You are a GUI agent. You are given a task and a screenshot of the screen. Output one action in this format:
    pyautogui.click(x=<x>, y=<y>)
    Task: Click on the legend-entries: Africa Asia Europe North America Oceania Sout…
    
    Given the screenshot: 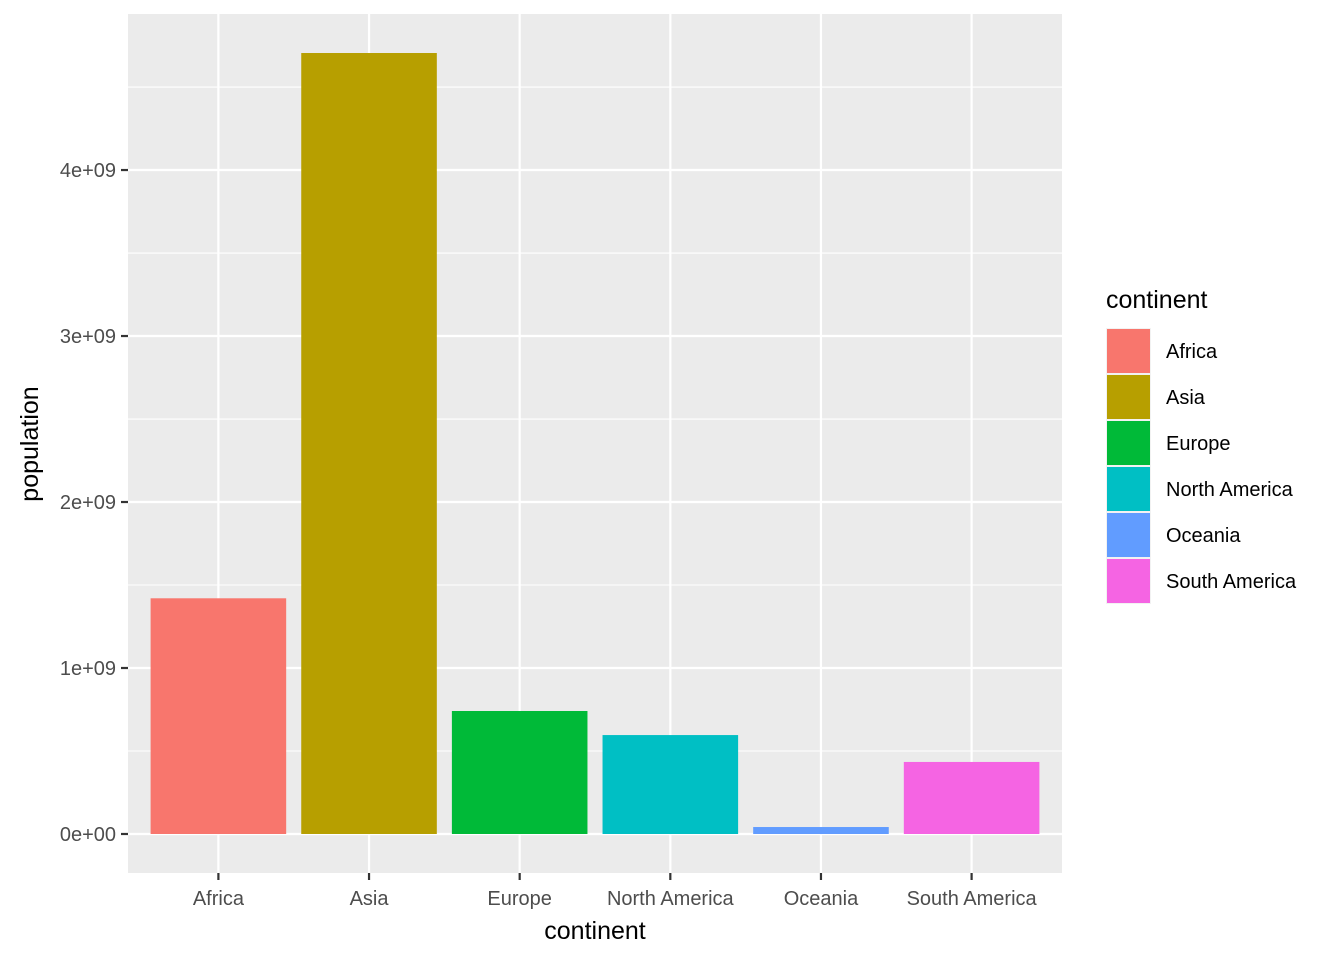 What is the action you would take?
    pyautogui.click(x=1201, y=466)
    